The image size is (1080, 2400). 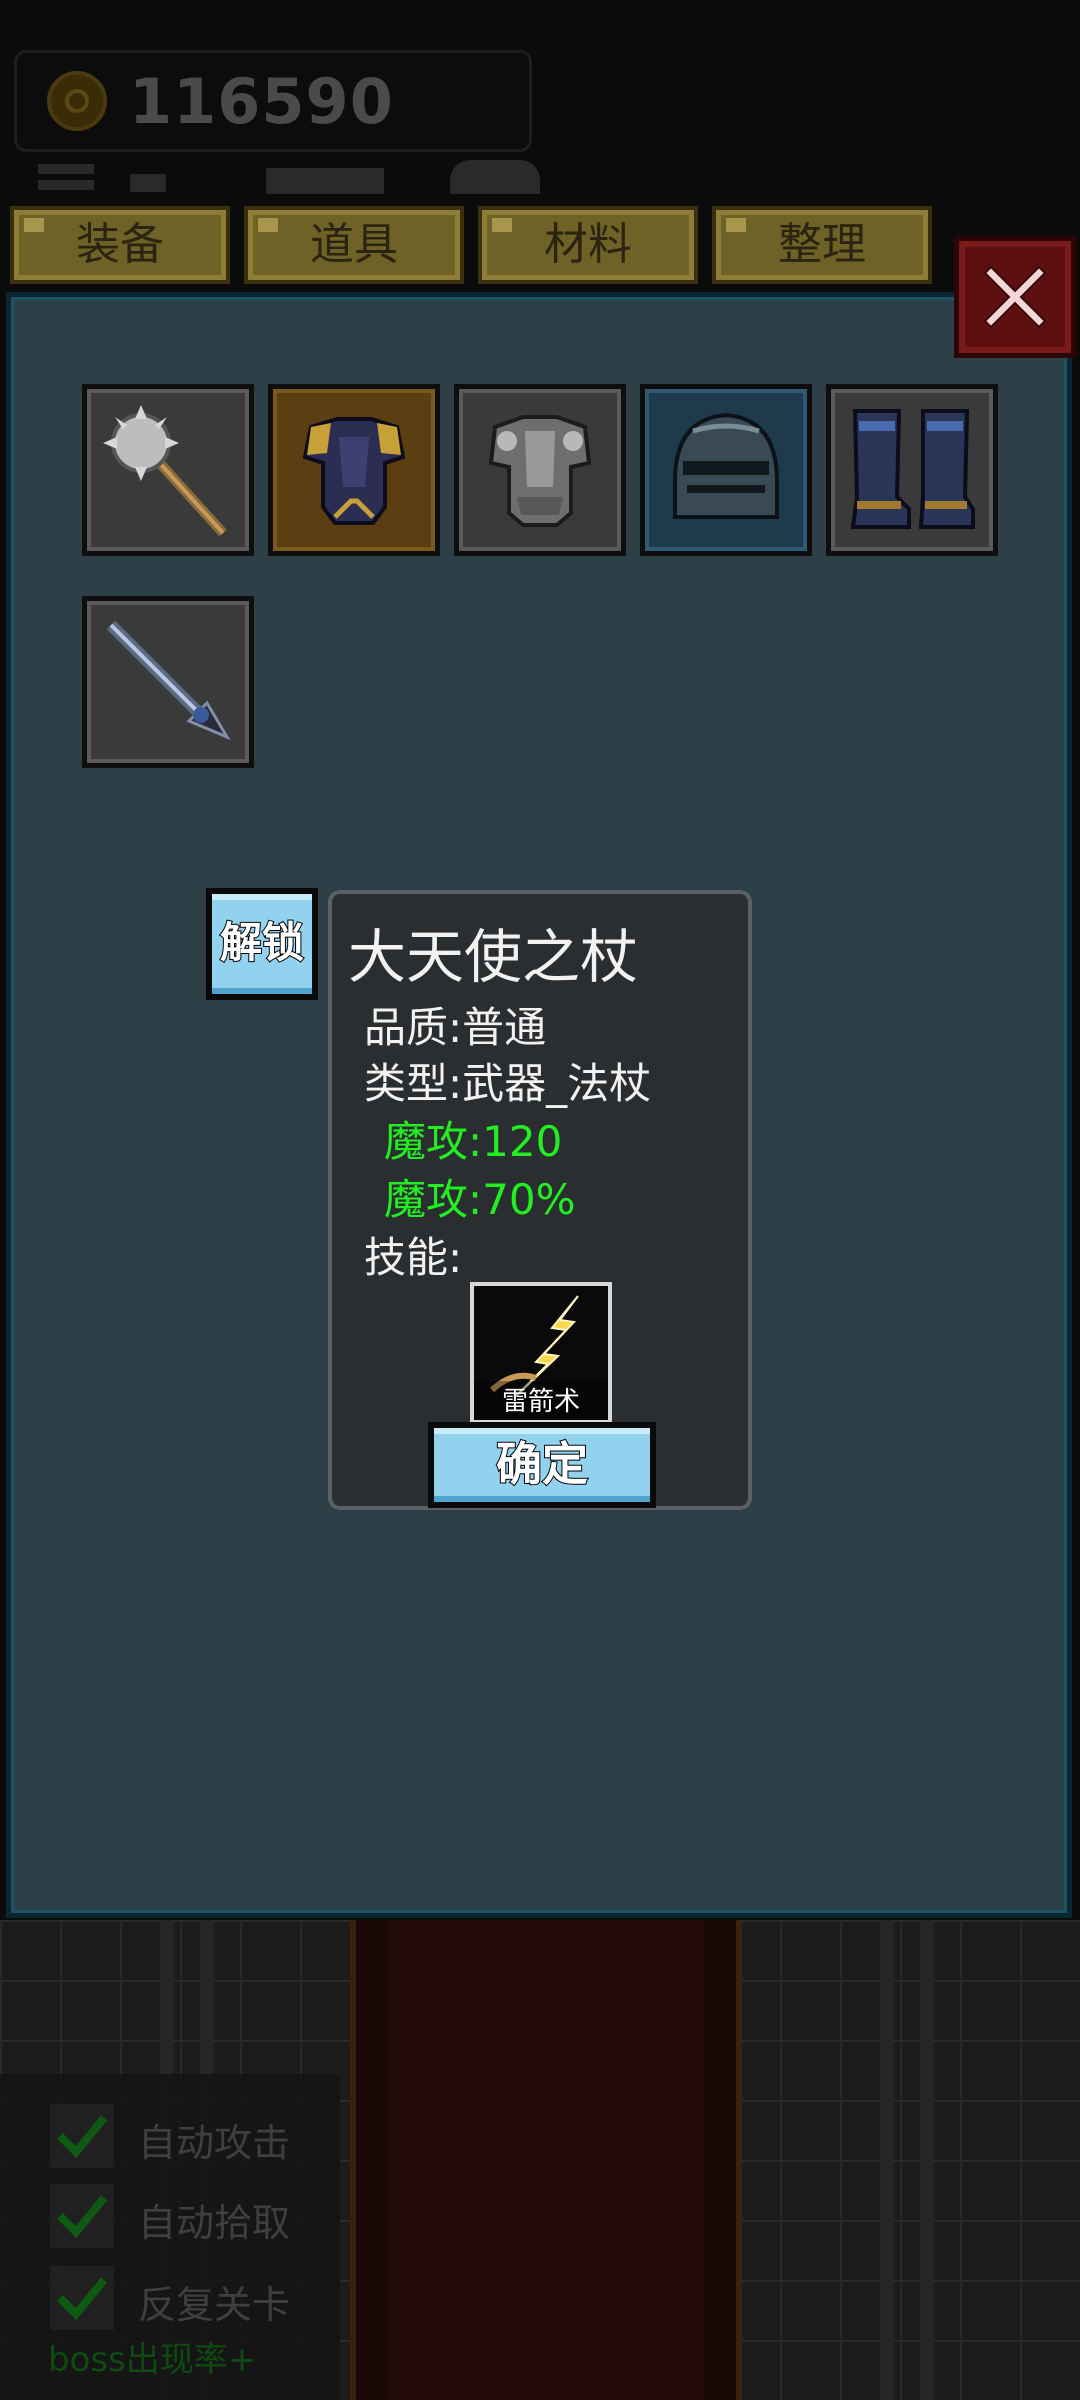 What do you see at coordinates (508, 1083) in the screenshot?
I see `item-type: 类型:武器_法杖` at bounding box center [508, 1083].